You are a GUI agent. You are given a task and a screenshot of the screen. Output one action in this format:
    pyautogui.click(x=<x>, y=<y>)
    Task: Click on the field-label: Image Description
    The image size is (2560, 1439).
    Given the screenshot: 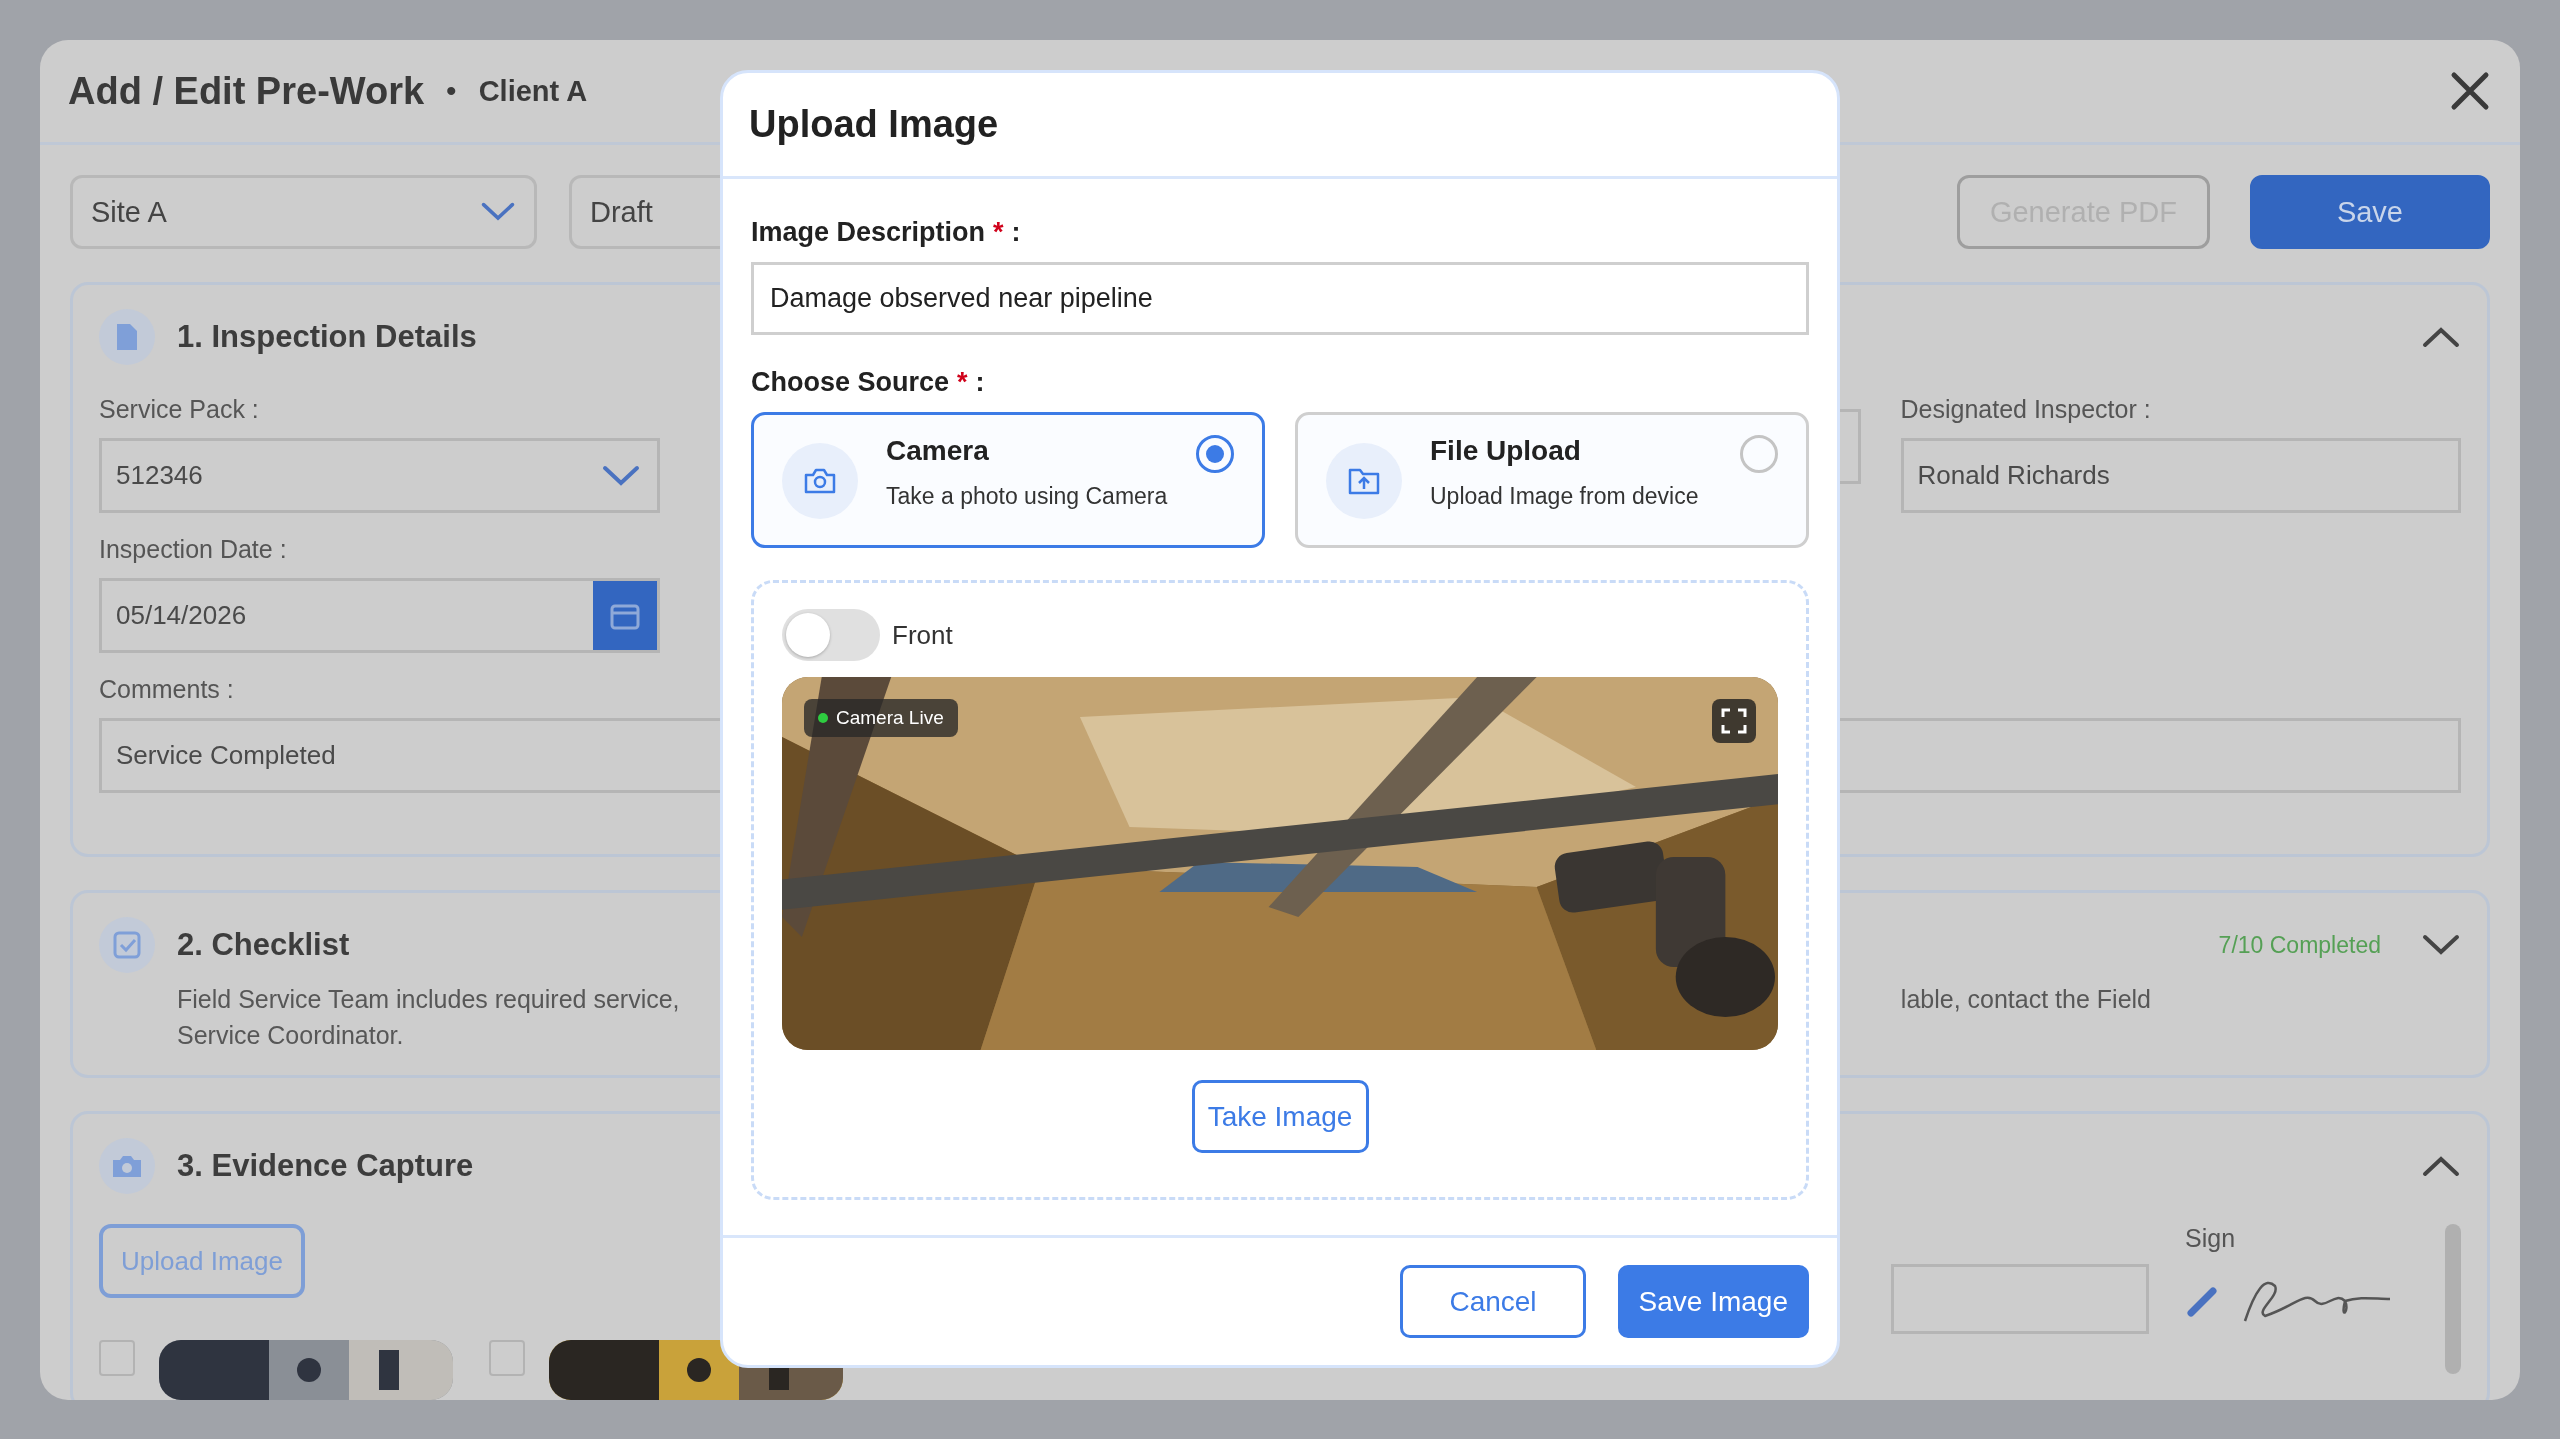 What is the action you would take?
    pyautogui.click(x=868, y=232)
    